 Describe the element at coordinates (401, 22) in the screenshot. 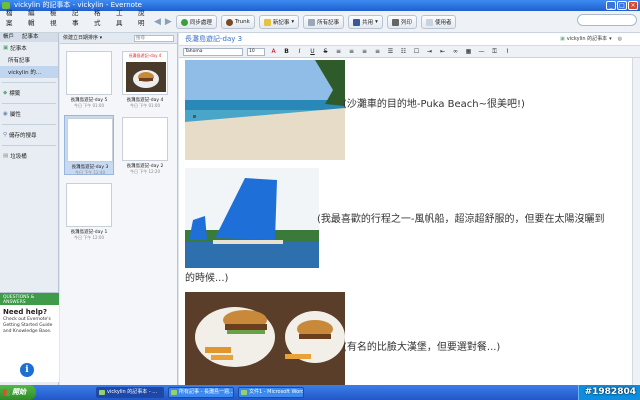

I see `print-button: 列印` at that location.